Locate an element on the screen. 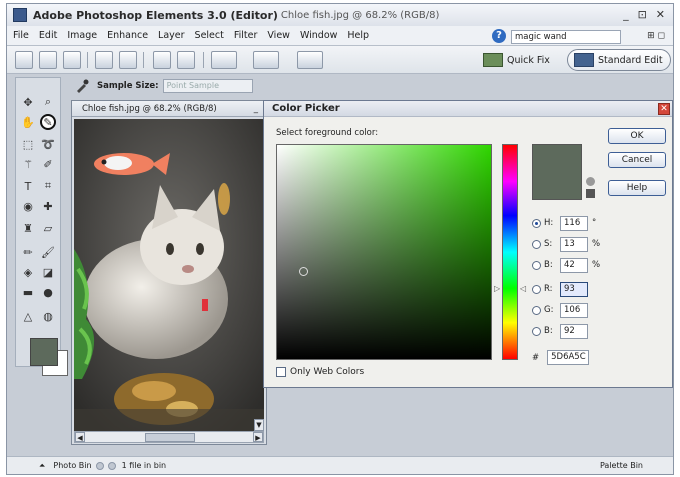 The image size is (680, 477). move-tool-icon: ✥ is located at coordinates (28, 102).